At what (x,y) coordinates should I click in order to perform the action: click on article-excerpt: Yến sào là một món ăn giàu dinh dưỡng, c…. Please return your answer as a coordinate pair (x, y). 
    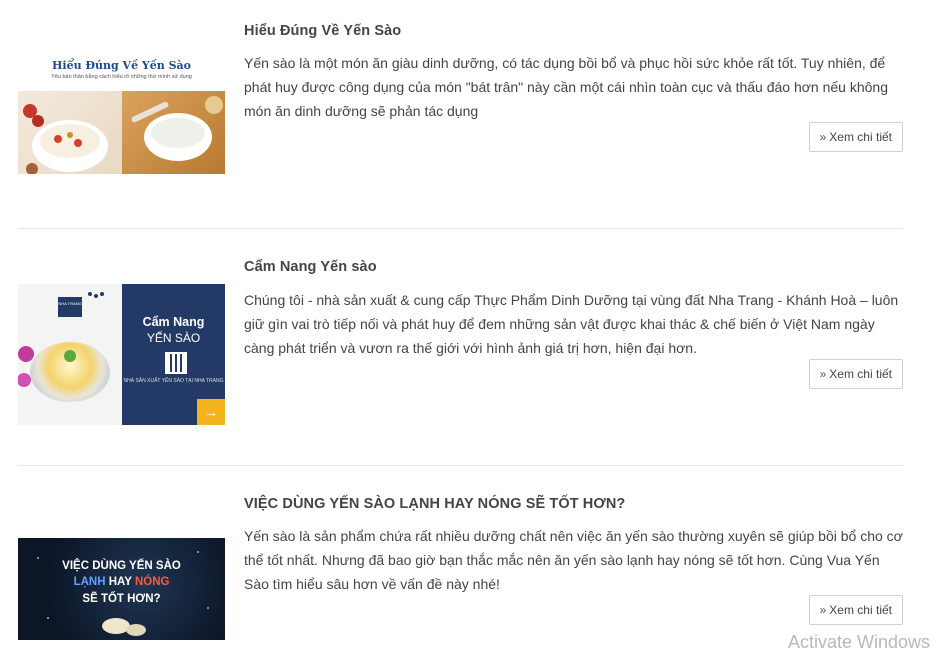
    Looking at the image, I should click on (566, 87).